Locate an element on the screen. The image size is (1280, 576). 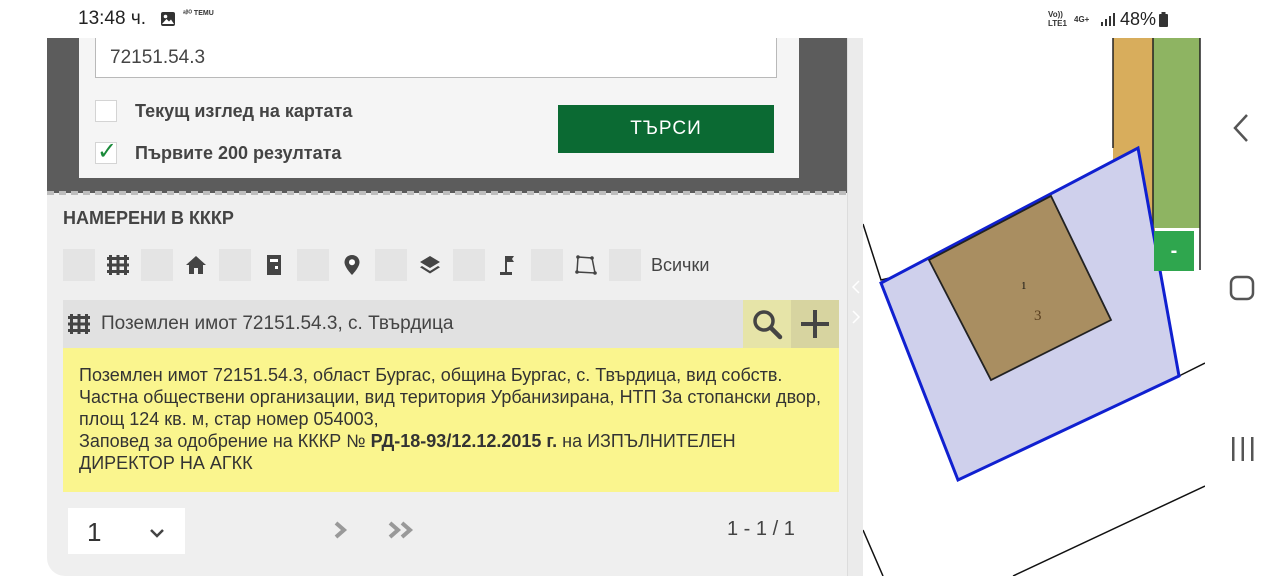
parcel-number: 3 is located at coordinates (1038, 316).